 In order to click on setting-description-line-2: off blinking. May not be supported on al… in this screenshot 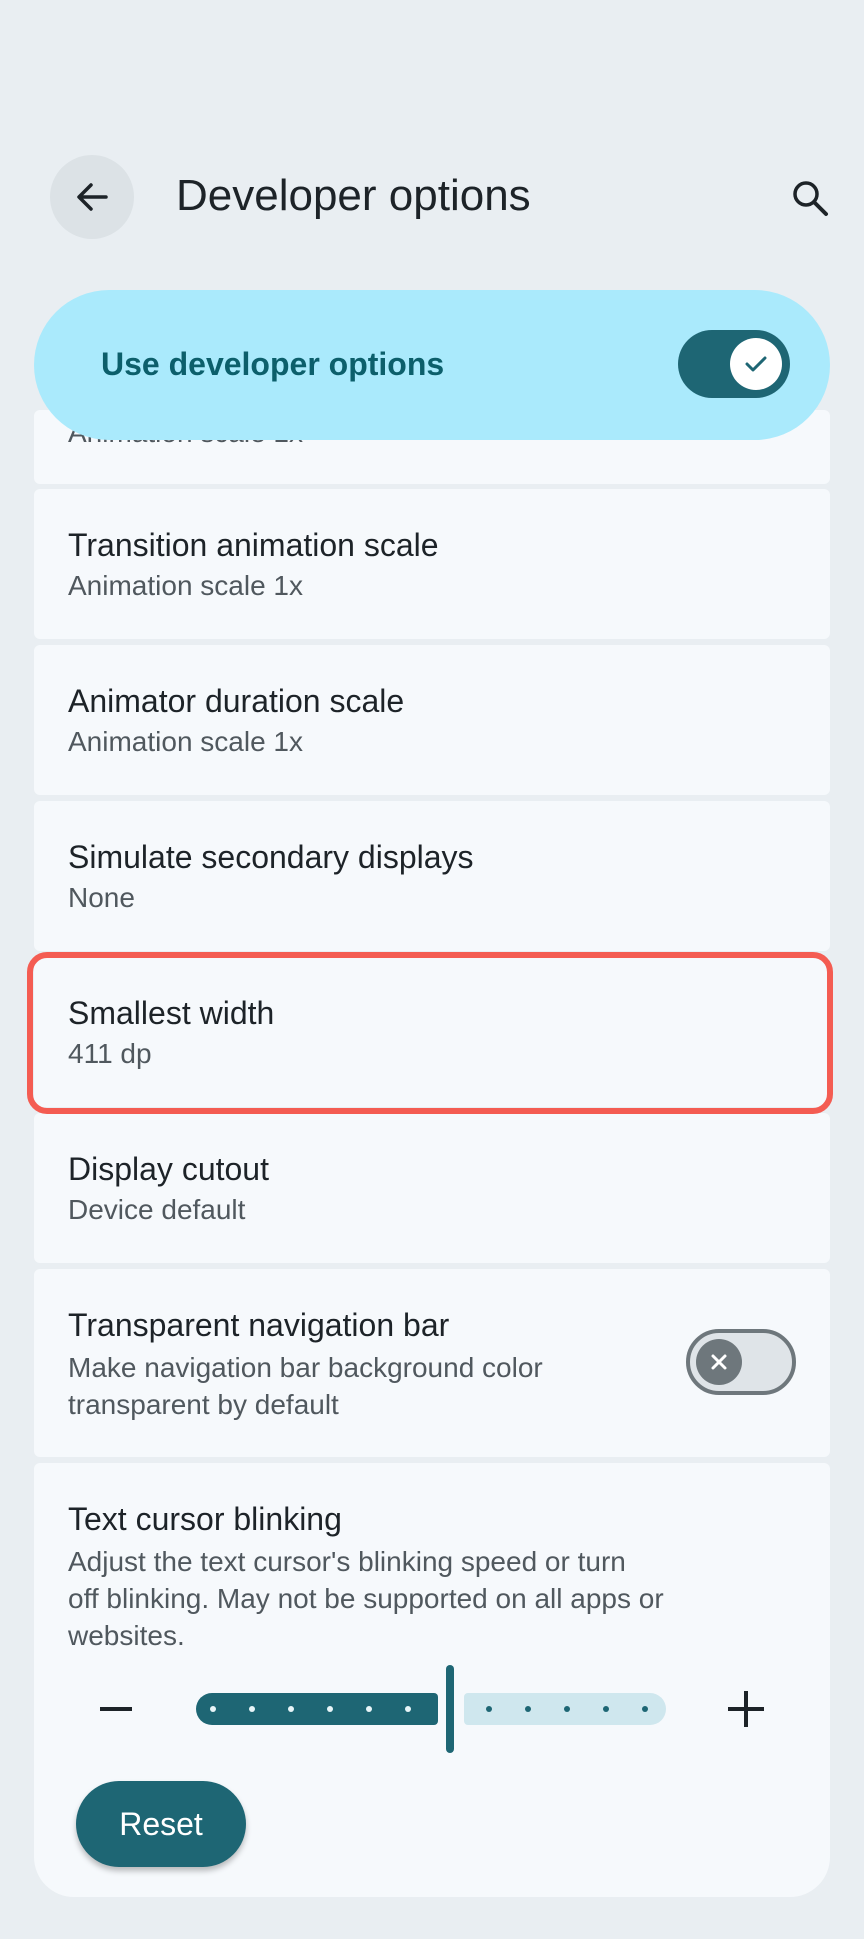, I will do `click(366, 1598)`.